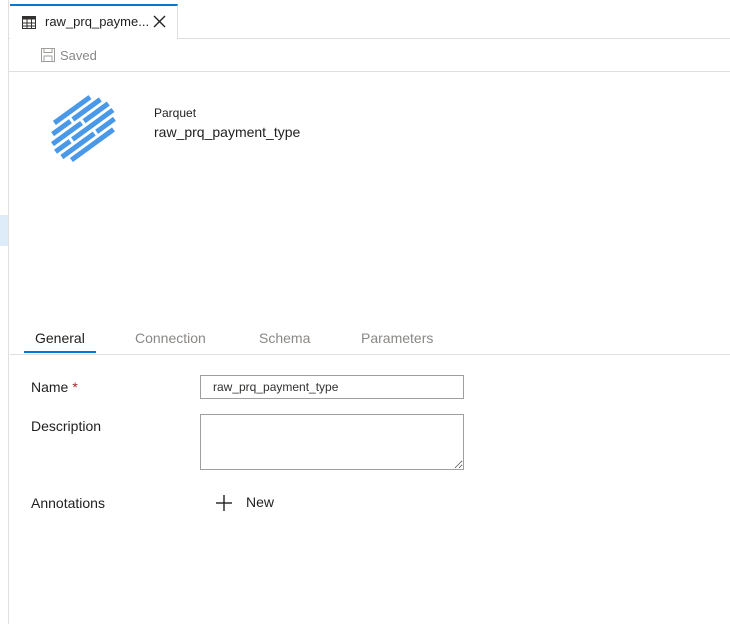  What do you see at coordinates (170, 338) in the screenshot?
I see `tab-connection: Connection` at bounding box center [170, 338].